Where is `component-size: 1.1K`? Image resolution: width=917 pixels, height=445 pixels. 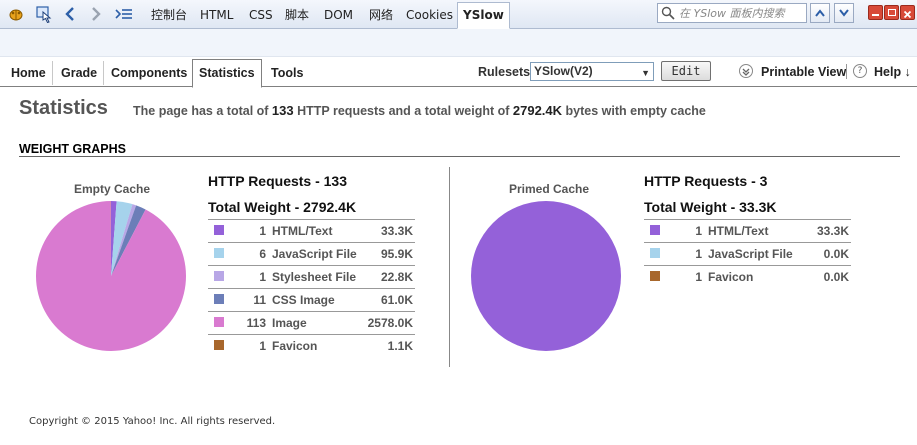 component-size: 1.1K is located at coordinates (400, 346).